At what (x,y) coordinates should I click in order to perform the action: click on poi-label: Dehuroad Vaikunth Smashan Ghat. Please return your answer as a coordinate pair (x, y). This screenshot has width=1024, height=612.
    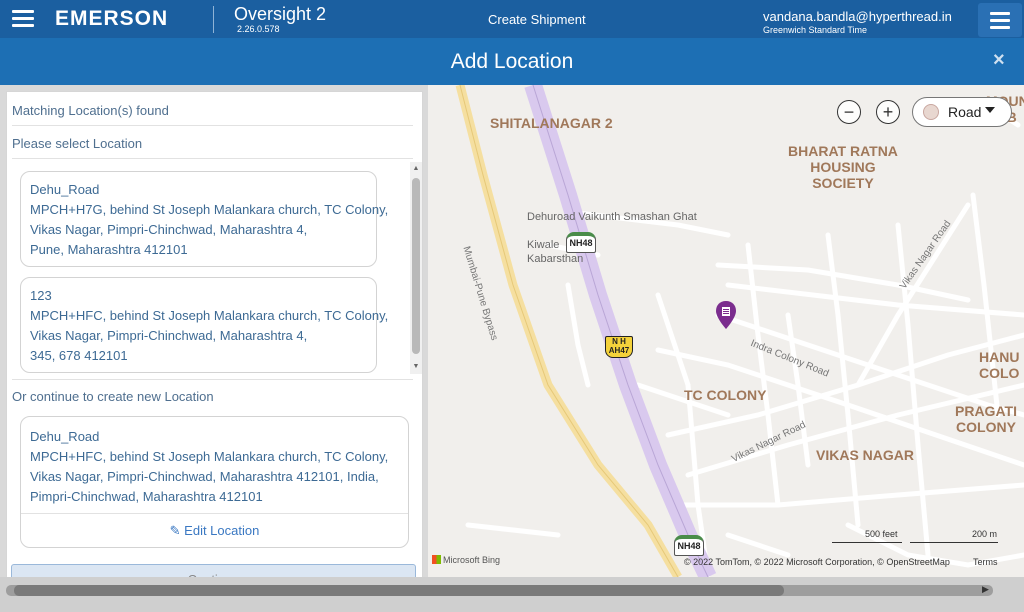
    Looking at the image, I should click on (612, 217).